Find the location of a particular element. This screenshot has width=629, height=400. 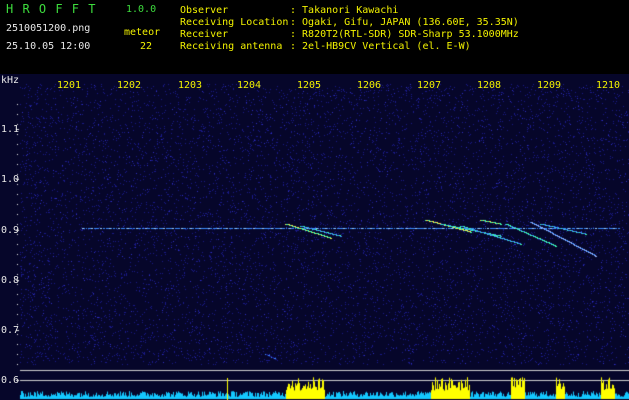

x-tick-label: 1210 is located at coordinates (608, 85).